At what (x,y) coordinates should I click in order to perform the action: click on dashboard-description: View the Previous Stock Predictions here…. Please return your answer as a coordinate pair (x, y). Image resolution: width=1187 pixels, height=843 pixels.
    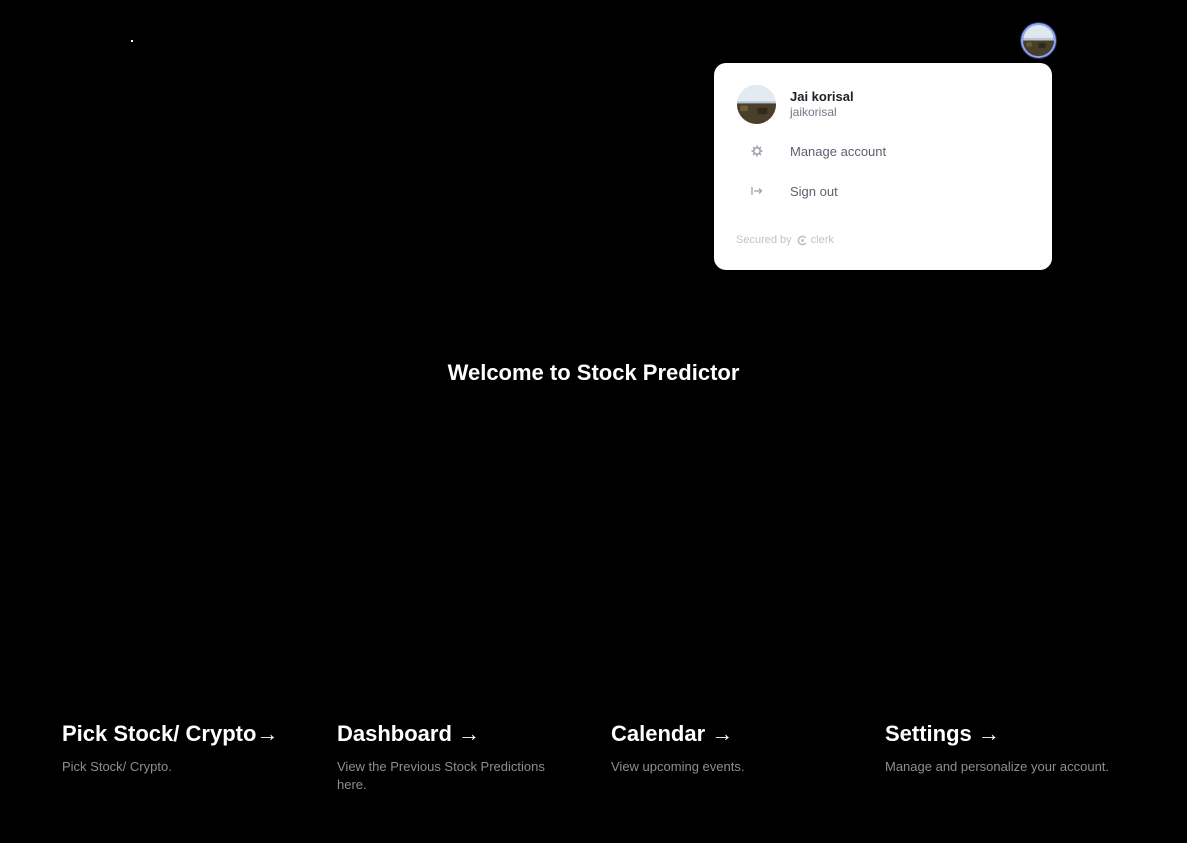
    Looking at the image, I should click on (441, 775).